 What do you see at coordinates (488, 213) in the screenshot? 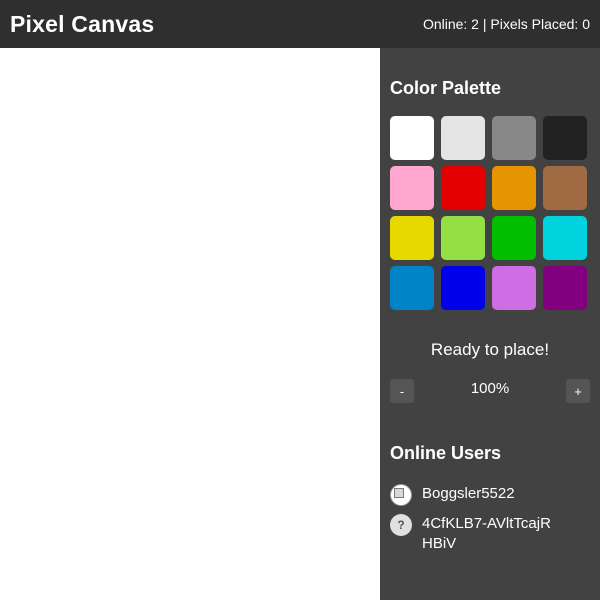
I see `color-palette` at bounding box center [488, 213].